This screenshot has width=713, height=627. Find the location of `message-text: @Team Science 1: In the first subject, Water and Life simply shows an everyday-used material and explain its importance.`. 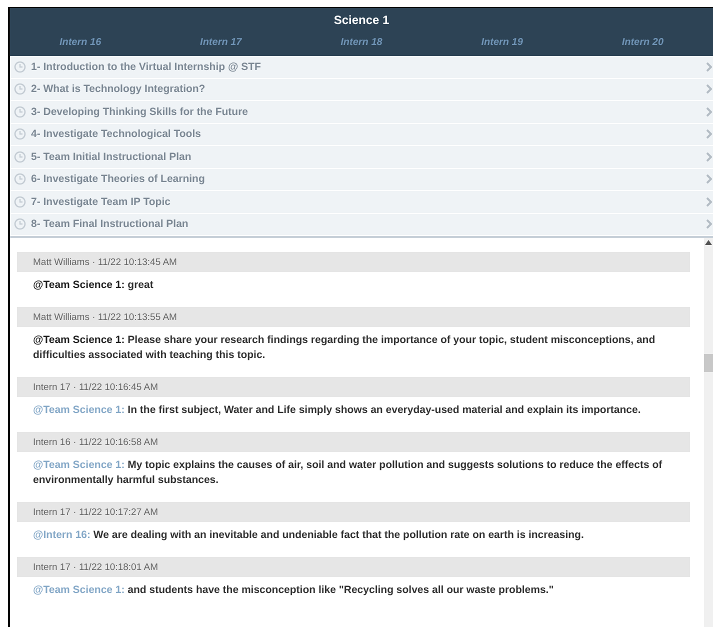

message-text: @Team Science 1: In the first subject, Water and Life simply shows an everyday-used material and explain its importance. is located at coordinates (337, 410).